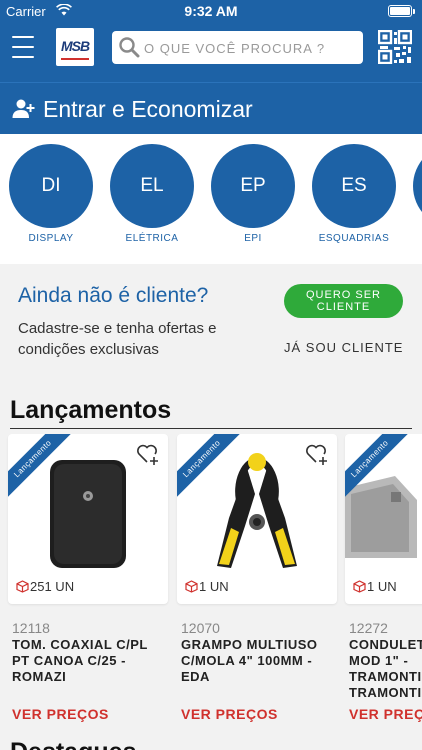  What do you see at coordinates (249, 48) in the screenshot?
I see `search-input` at bounding box center [249, 48].